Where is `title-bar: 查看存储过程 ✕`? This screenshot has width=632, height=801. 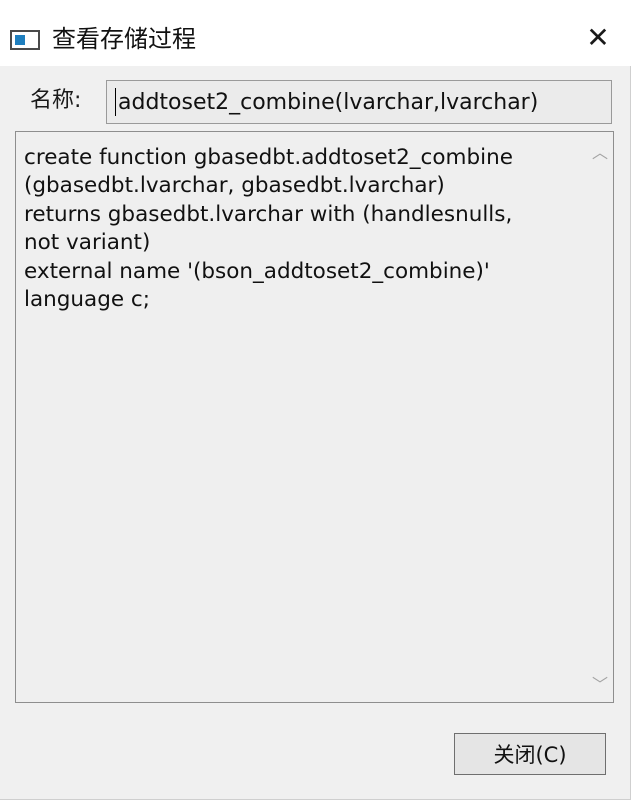
title-bar: 查看存储过程 ✕ is located at coordinates (315, 33).